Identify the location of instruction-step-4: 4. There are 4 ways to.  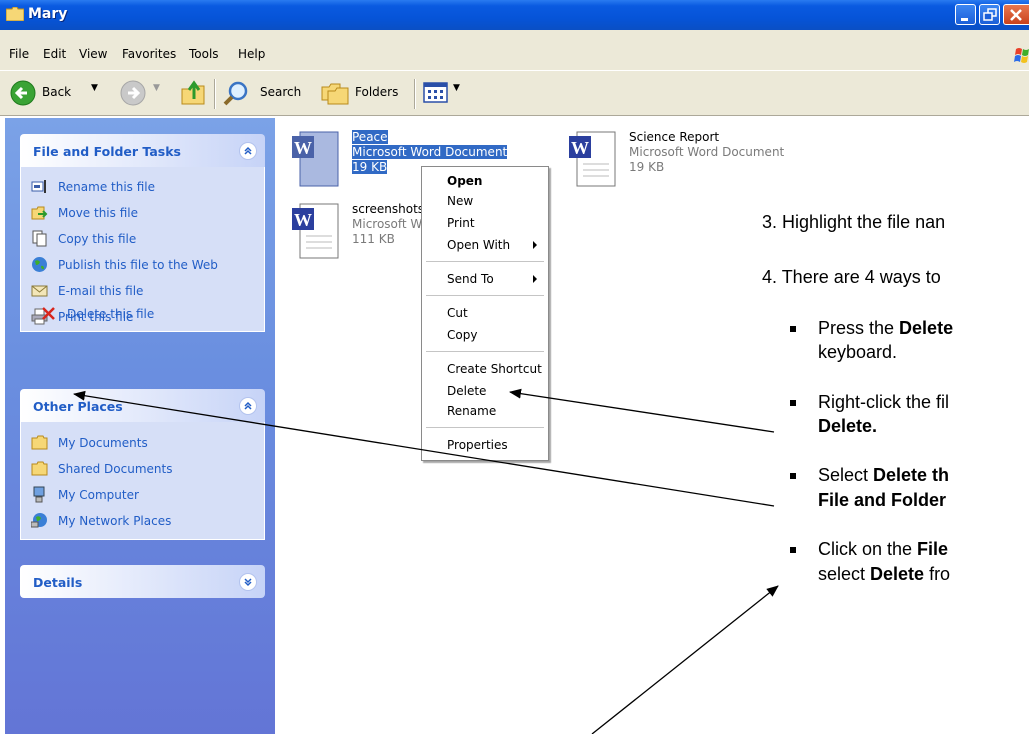
(851, 277).